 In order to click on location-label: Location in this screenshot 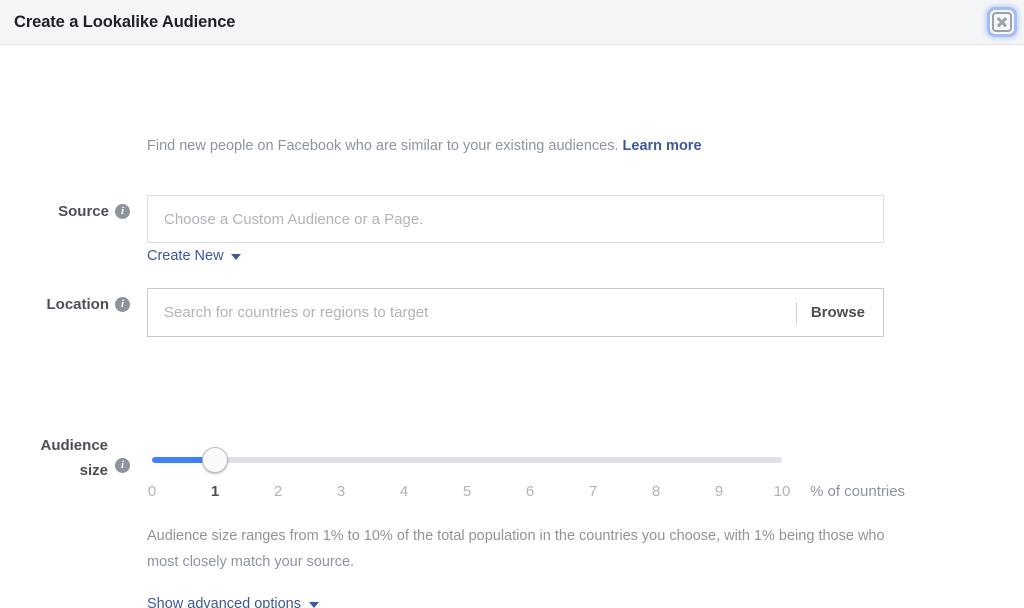, I will do `click(78, 304)`.